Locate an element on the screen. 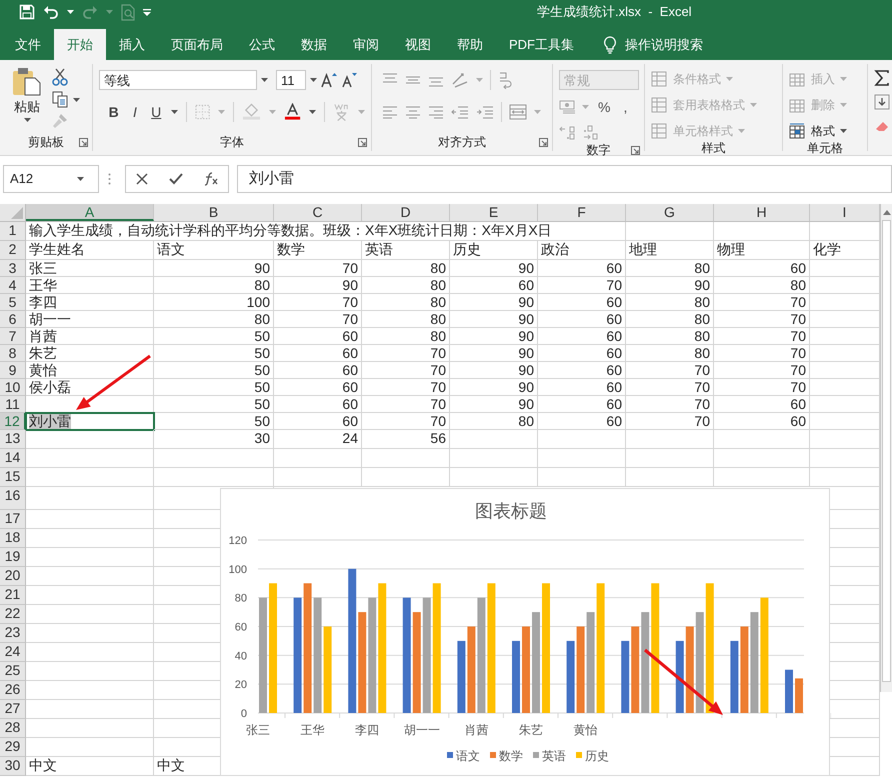 This screenshot has height=782, width=892. cells-button: 格式 is located at coordinates (823, 131).